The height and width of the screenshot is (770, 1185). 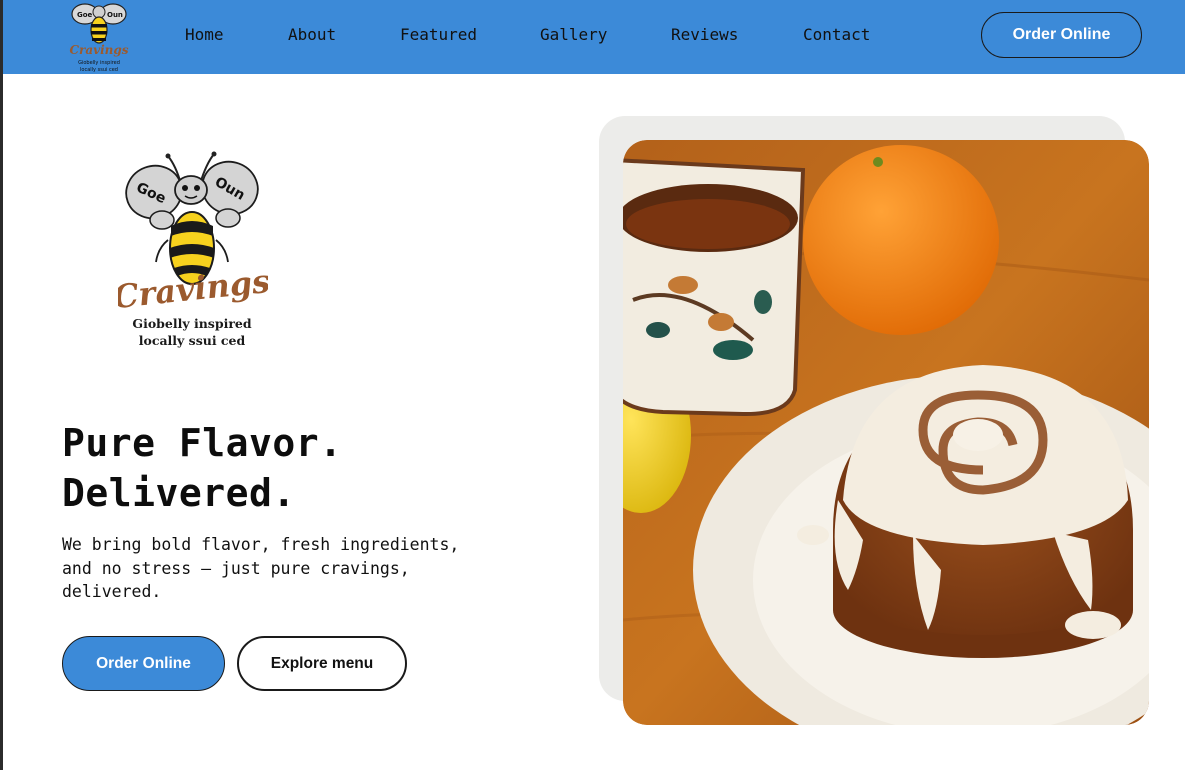 I want to click on nav-link-home: Home, so click(x=204, y=34).